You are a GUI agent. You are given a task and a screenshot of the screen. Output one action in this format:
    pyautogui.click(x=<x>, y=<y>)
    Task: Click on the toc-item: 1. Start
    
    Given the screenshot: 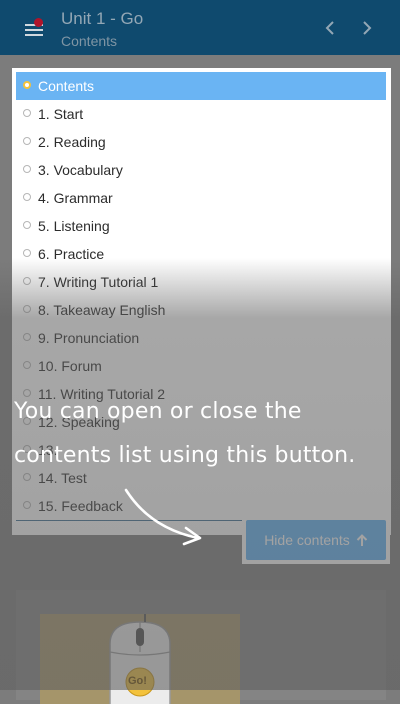 What is the action you would take?
    pyautogui.click(x=201, y=114)
    